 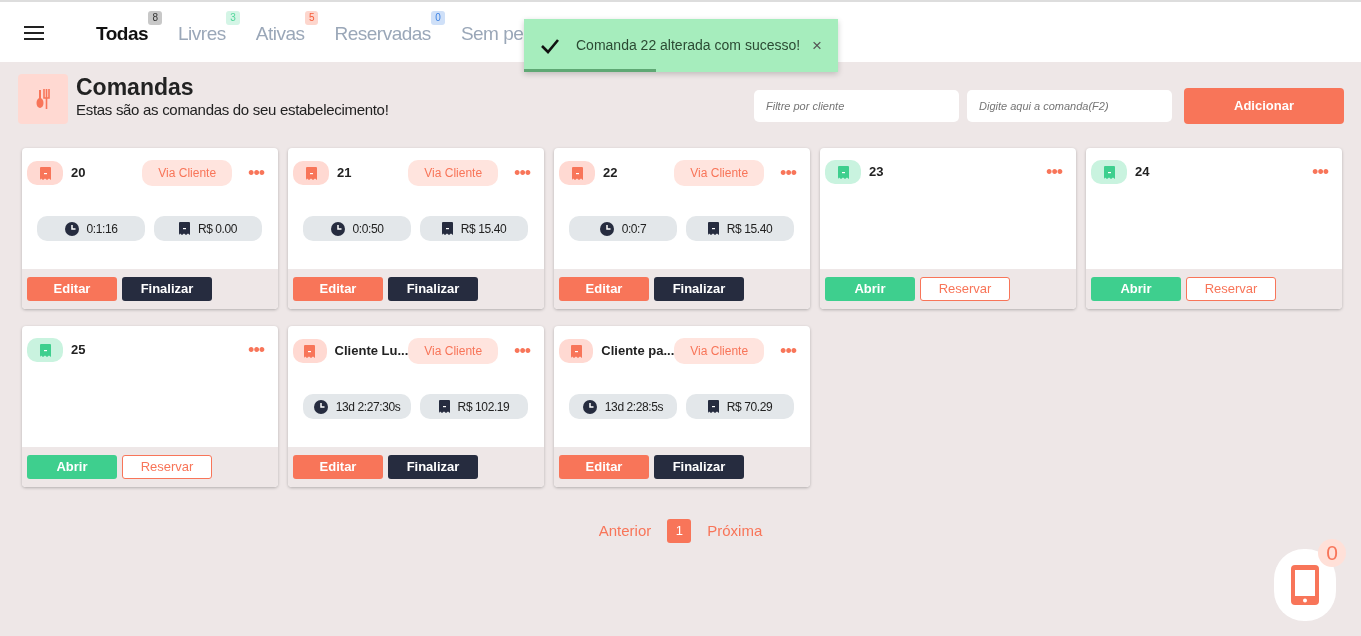 I want to click on menu-icon, so click(x=34, y=32).